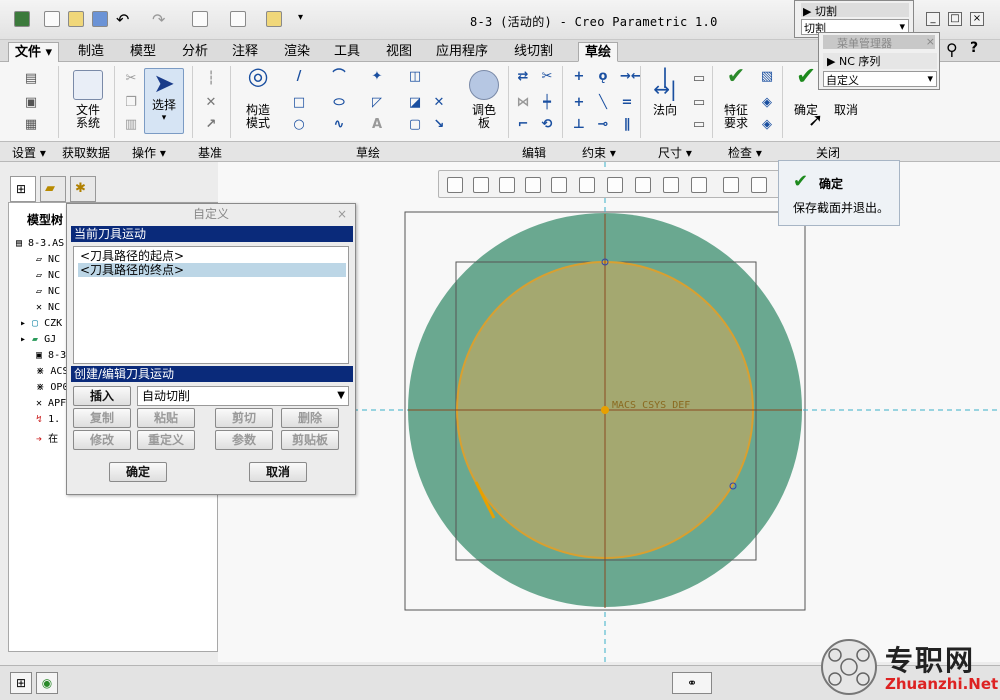 This screenshot has height=700, width=1000. What do you see at coordinates (310, 418) in the screenshot?
I see `delete-button: 删除` at bounding box center [310, 418].